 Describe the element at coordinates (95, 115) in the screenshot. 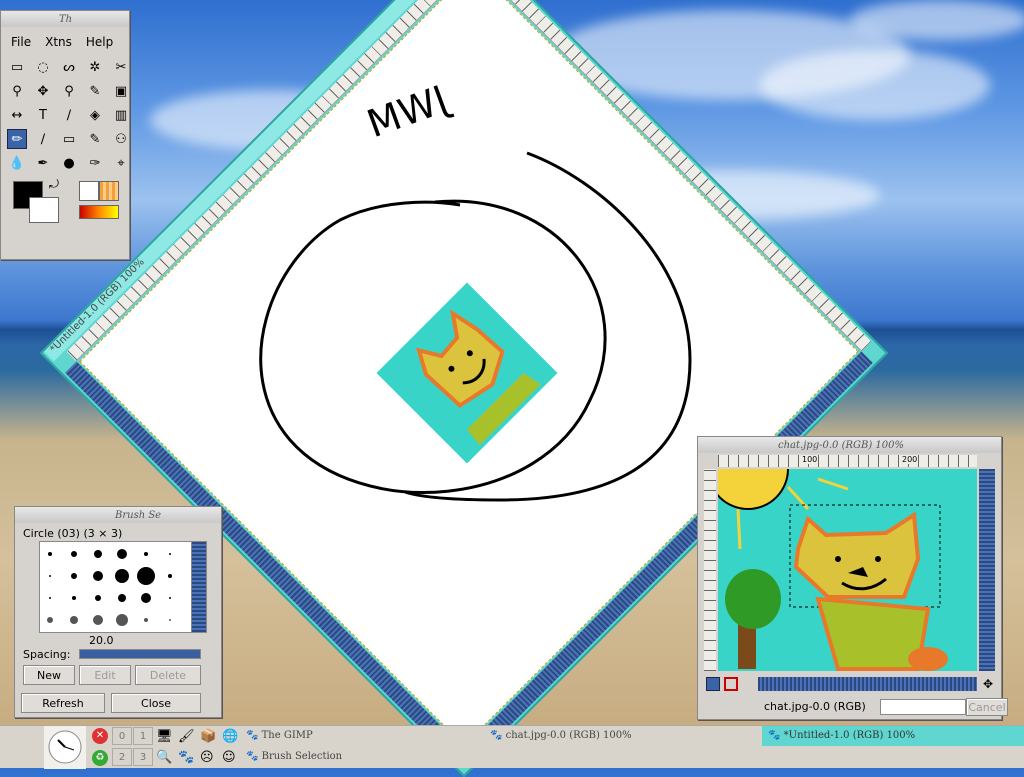

I see `tool-button: ◈` at that location.